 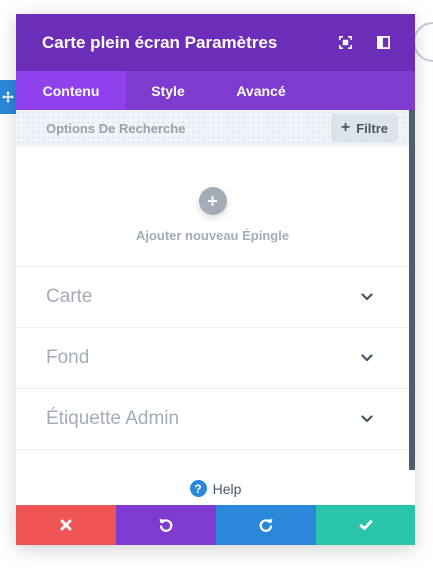 I want to click on modal-title: Carte plein écran Paramètres, so click(x=160, y=42).